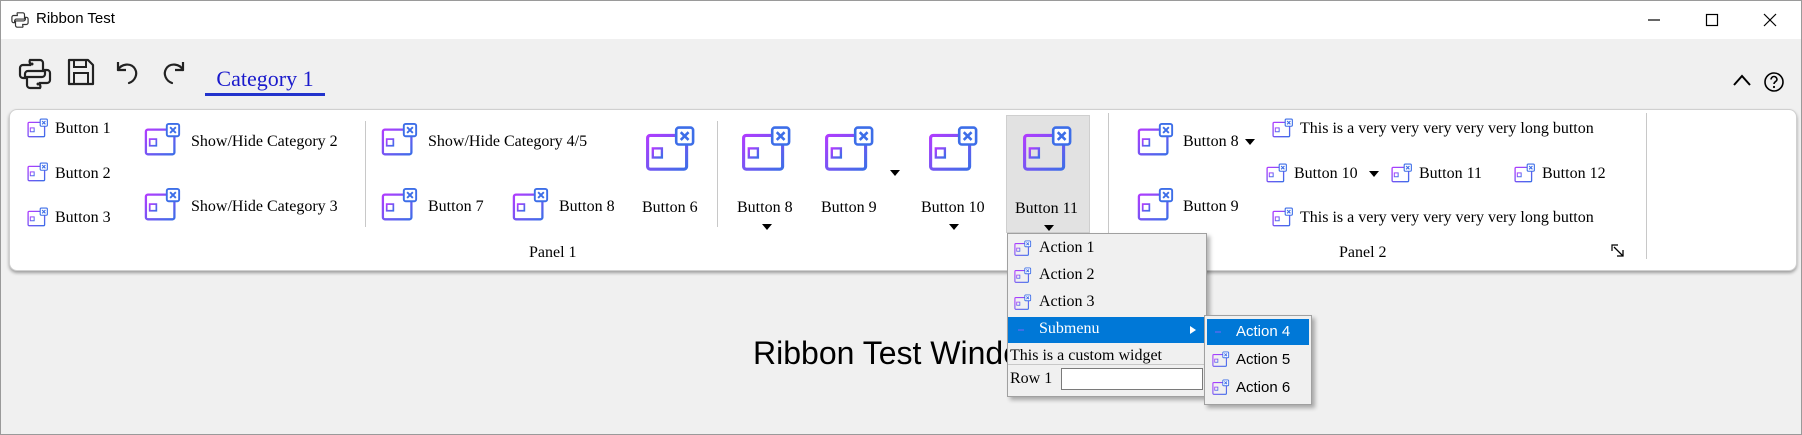 This screenshot has height=435, width=1802. I want to click on title-bar: Ribbon Test, so click(901, 20).